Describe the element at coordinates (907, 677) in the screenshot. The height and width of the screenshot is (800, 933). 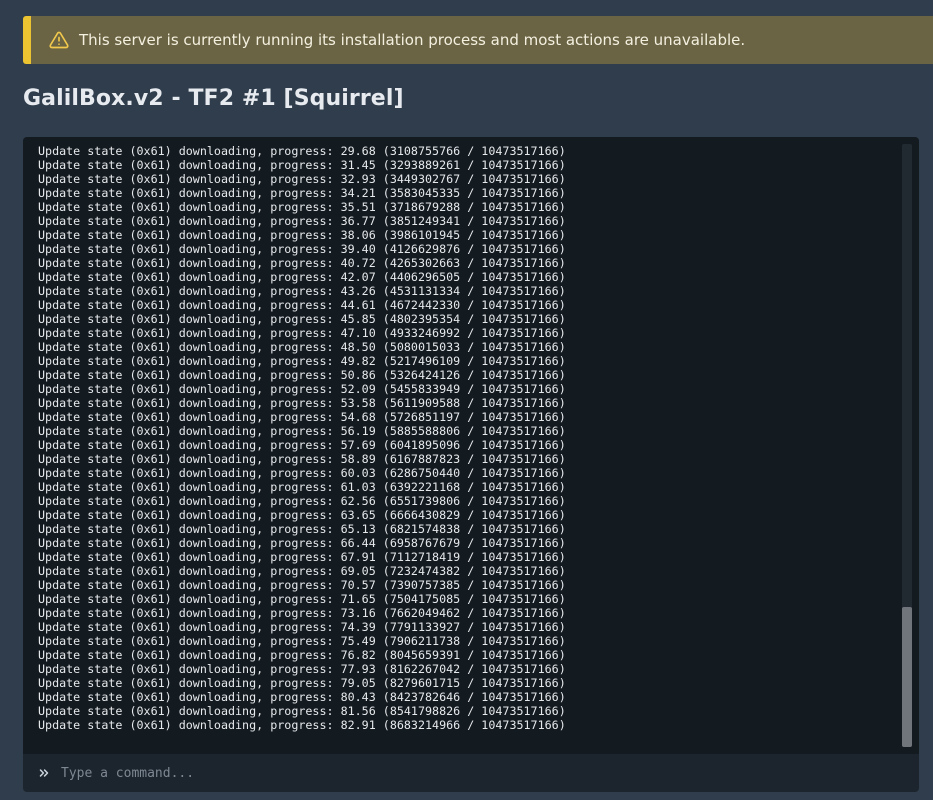
I see `console-scrollbar-thumb` at that location.